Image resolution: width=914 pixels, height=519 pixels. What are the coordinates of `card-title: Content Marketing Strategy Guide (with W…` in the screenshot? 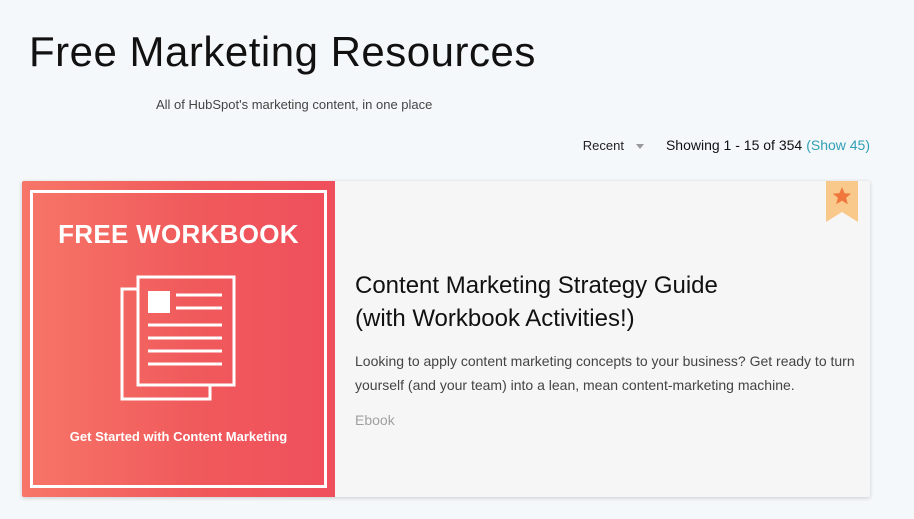 It's located at (590, 302).